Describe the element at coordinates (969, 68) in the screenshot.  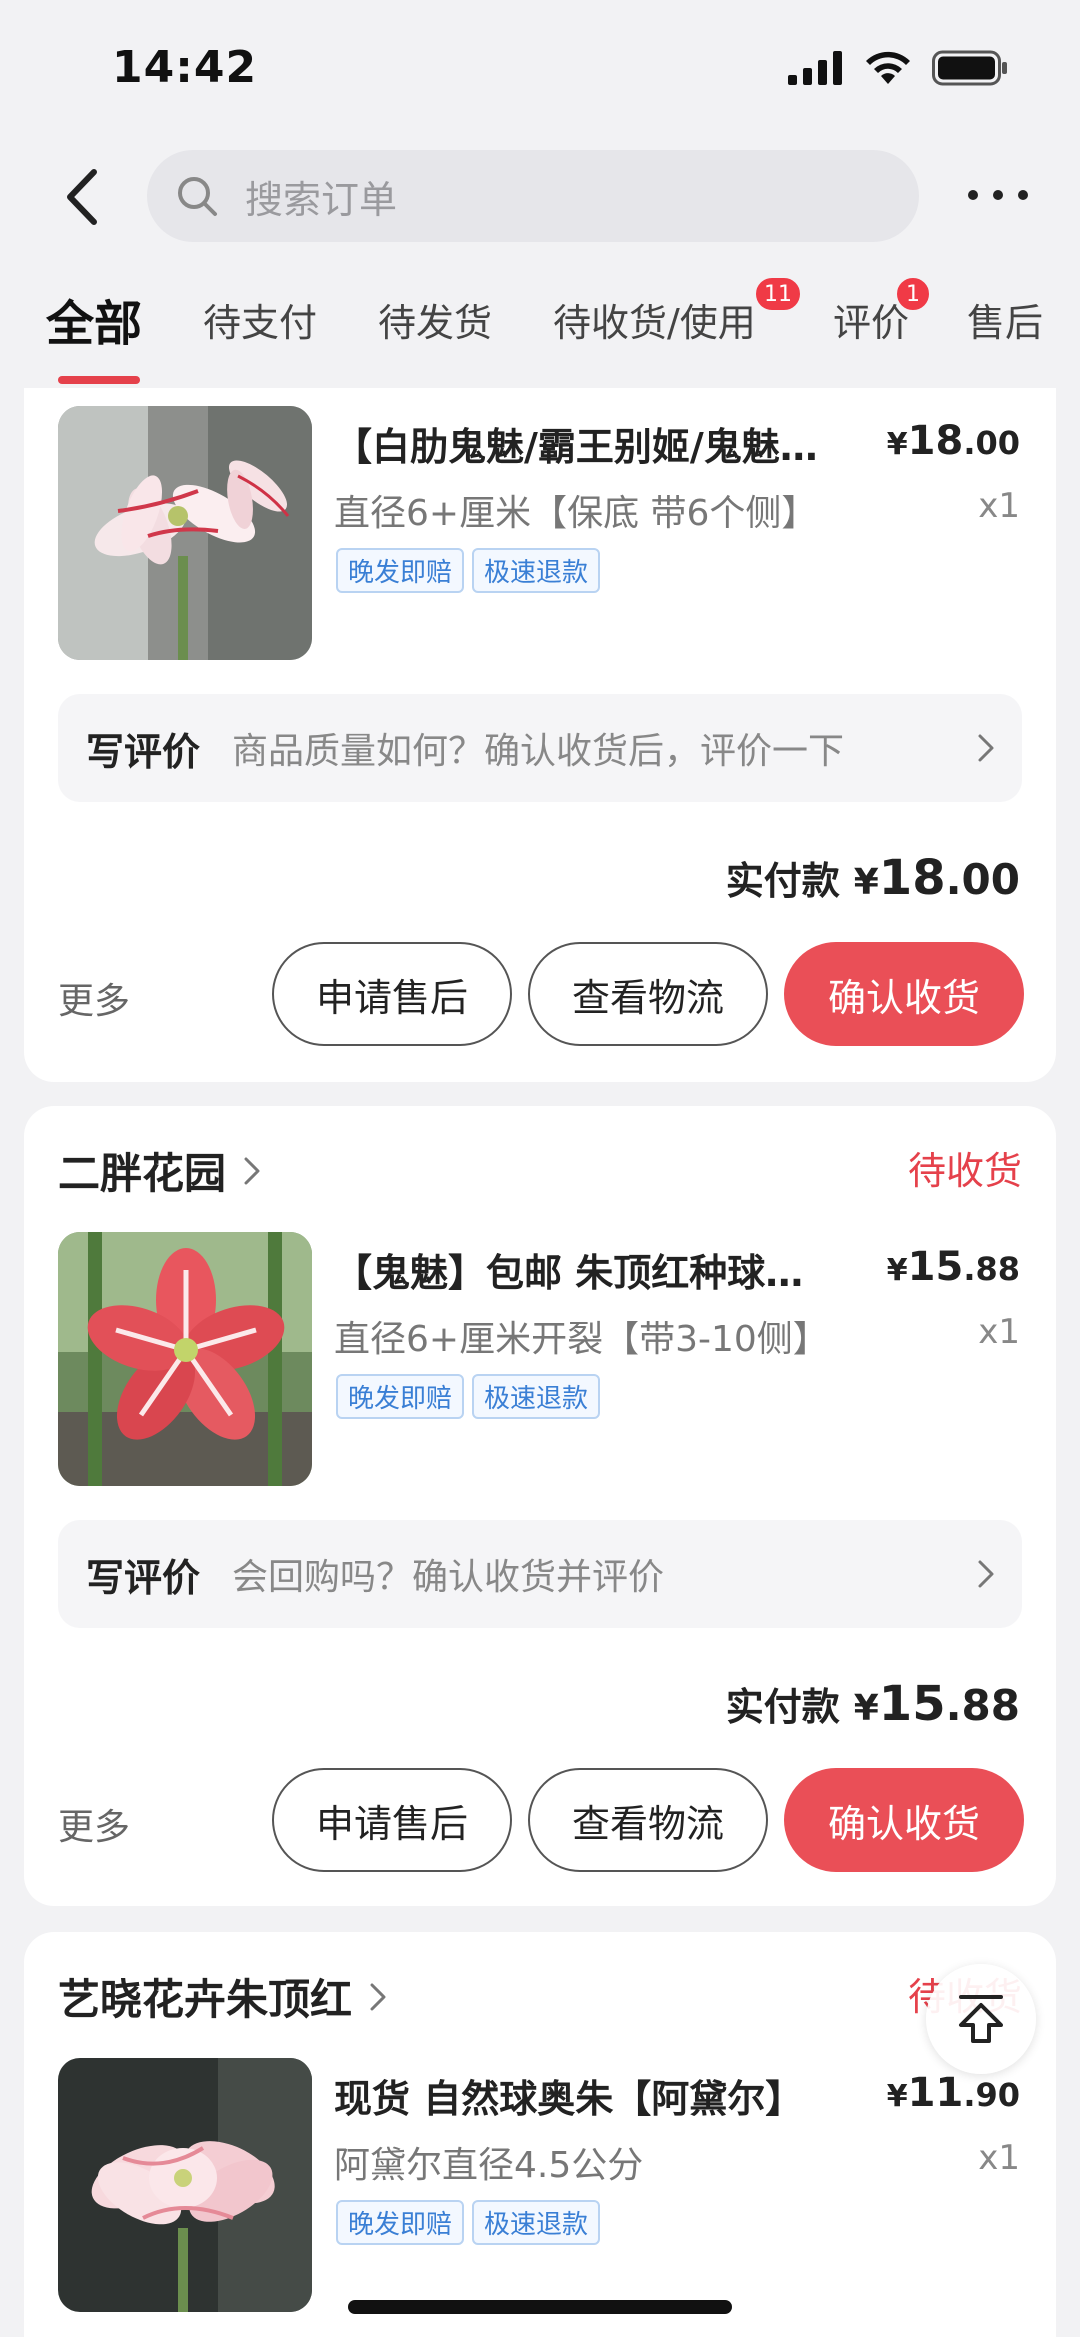
I see `battery-icon` at that location.